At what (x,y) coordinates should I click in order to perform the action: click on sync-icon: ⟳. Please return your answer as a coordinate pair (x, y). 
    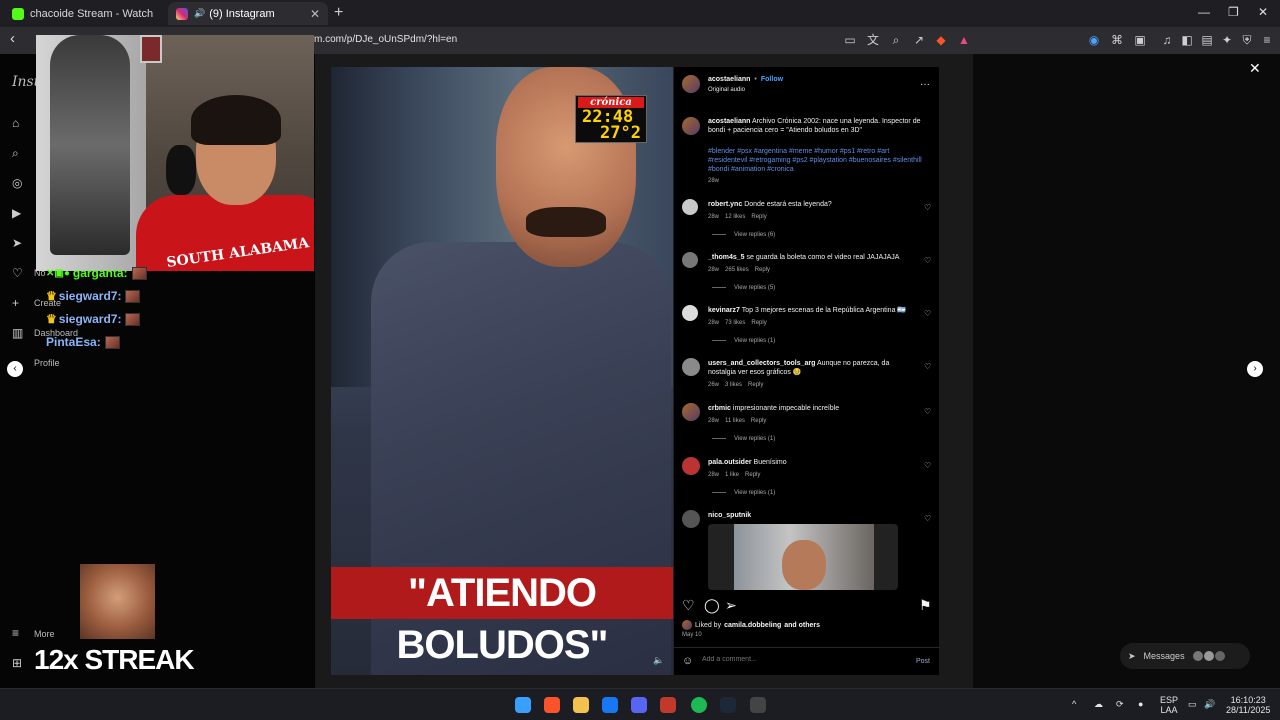
    Looking at the image, I should click on (1120, 704).